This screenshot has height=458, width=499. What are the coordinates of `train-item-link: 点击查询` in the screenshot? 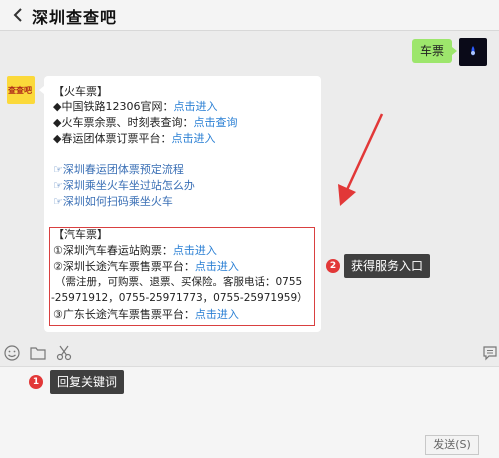 It's located at (215, 122).